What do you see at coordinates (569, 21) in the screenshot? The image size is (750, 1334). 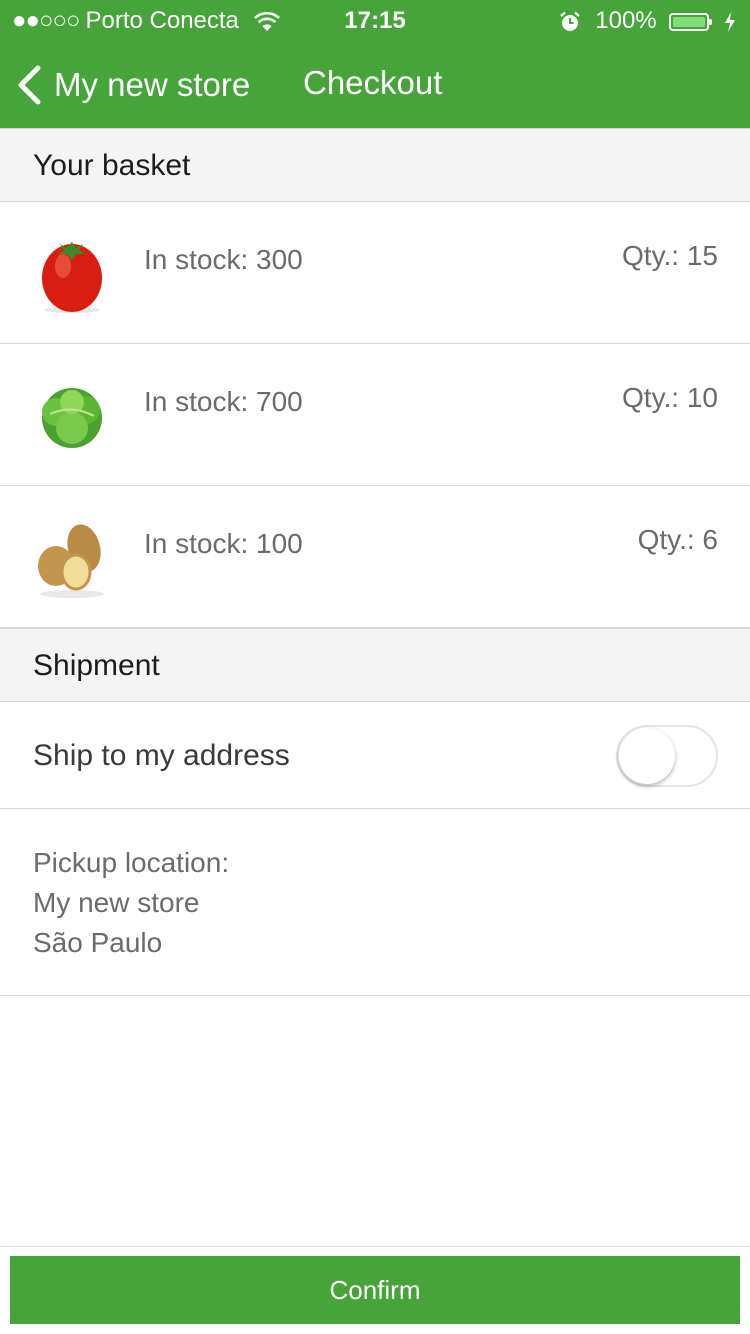 I see `alarm-icon` at bounding box center [569, 21].